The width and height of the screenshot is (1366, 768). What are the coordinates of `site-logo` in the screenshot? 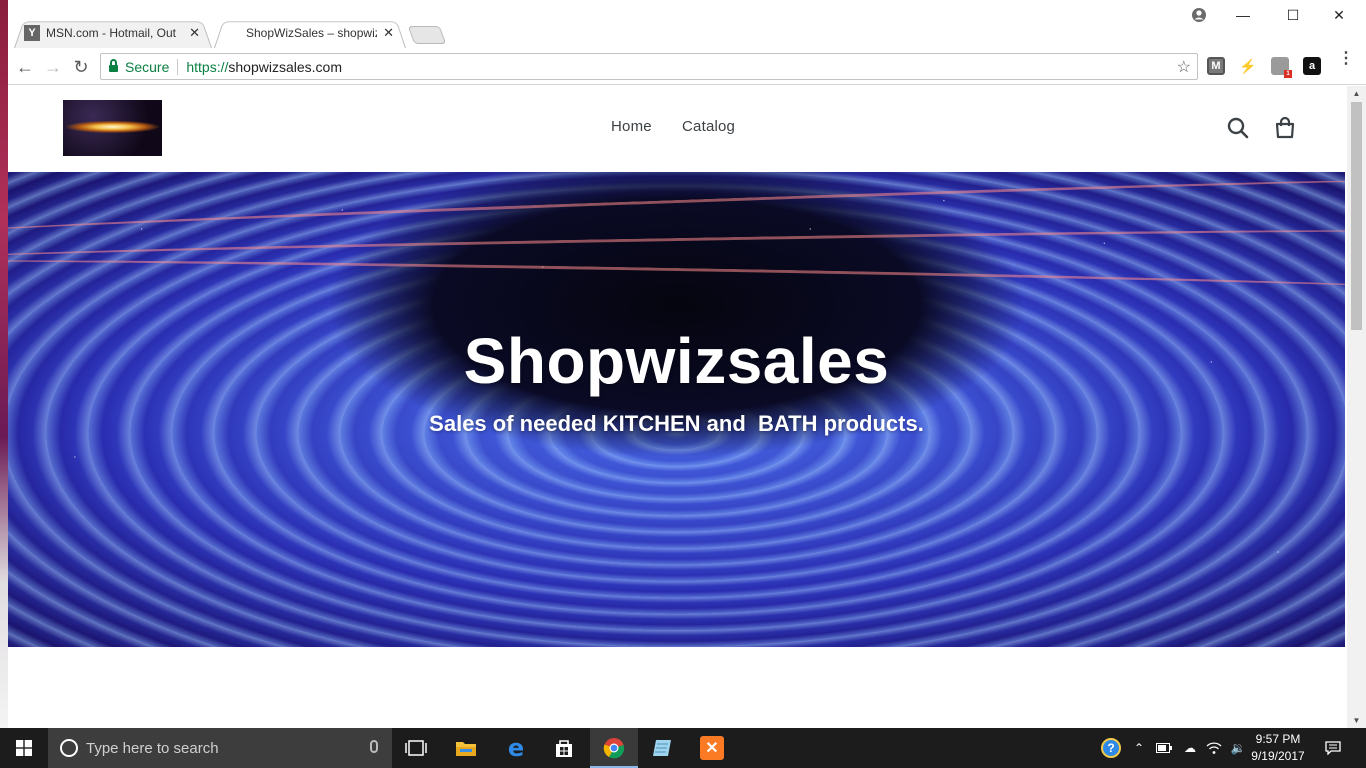 It's located at (112, 128).